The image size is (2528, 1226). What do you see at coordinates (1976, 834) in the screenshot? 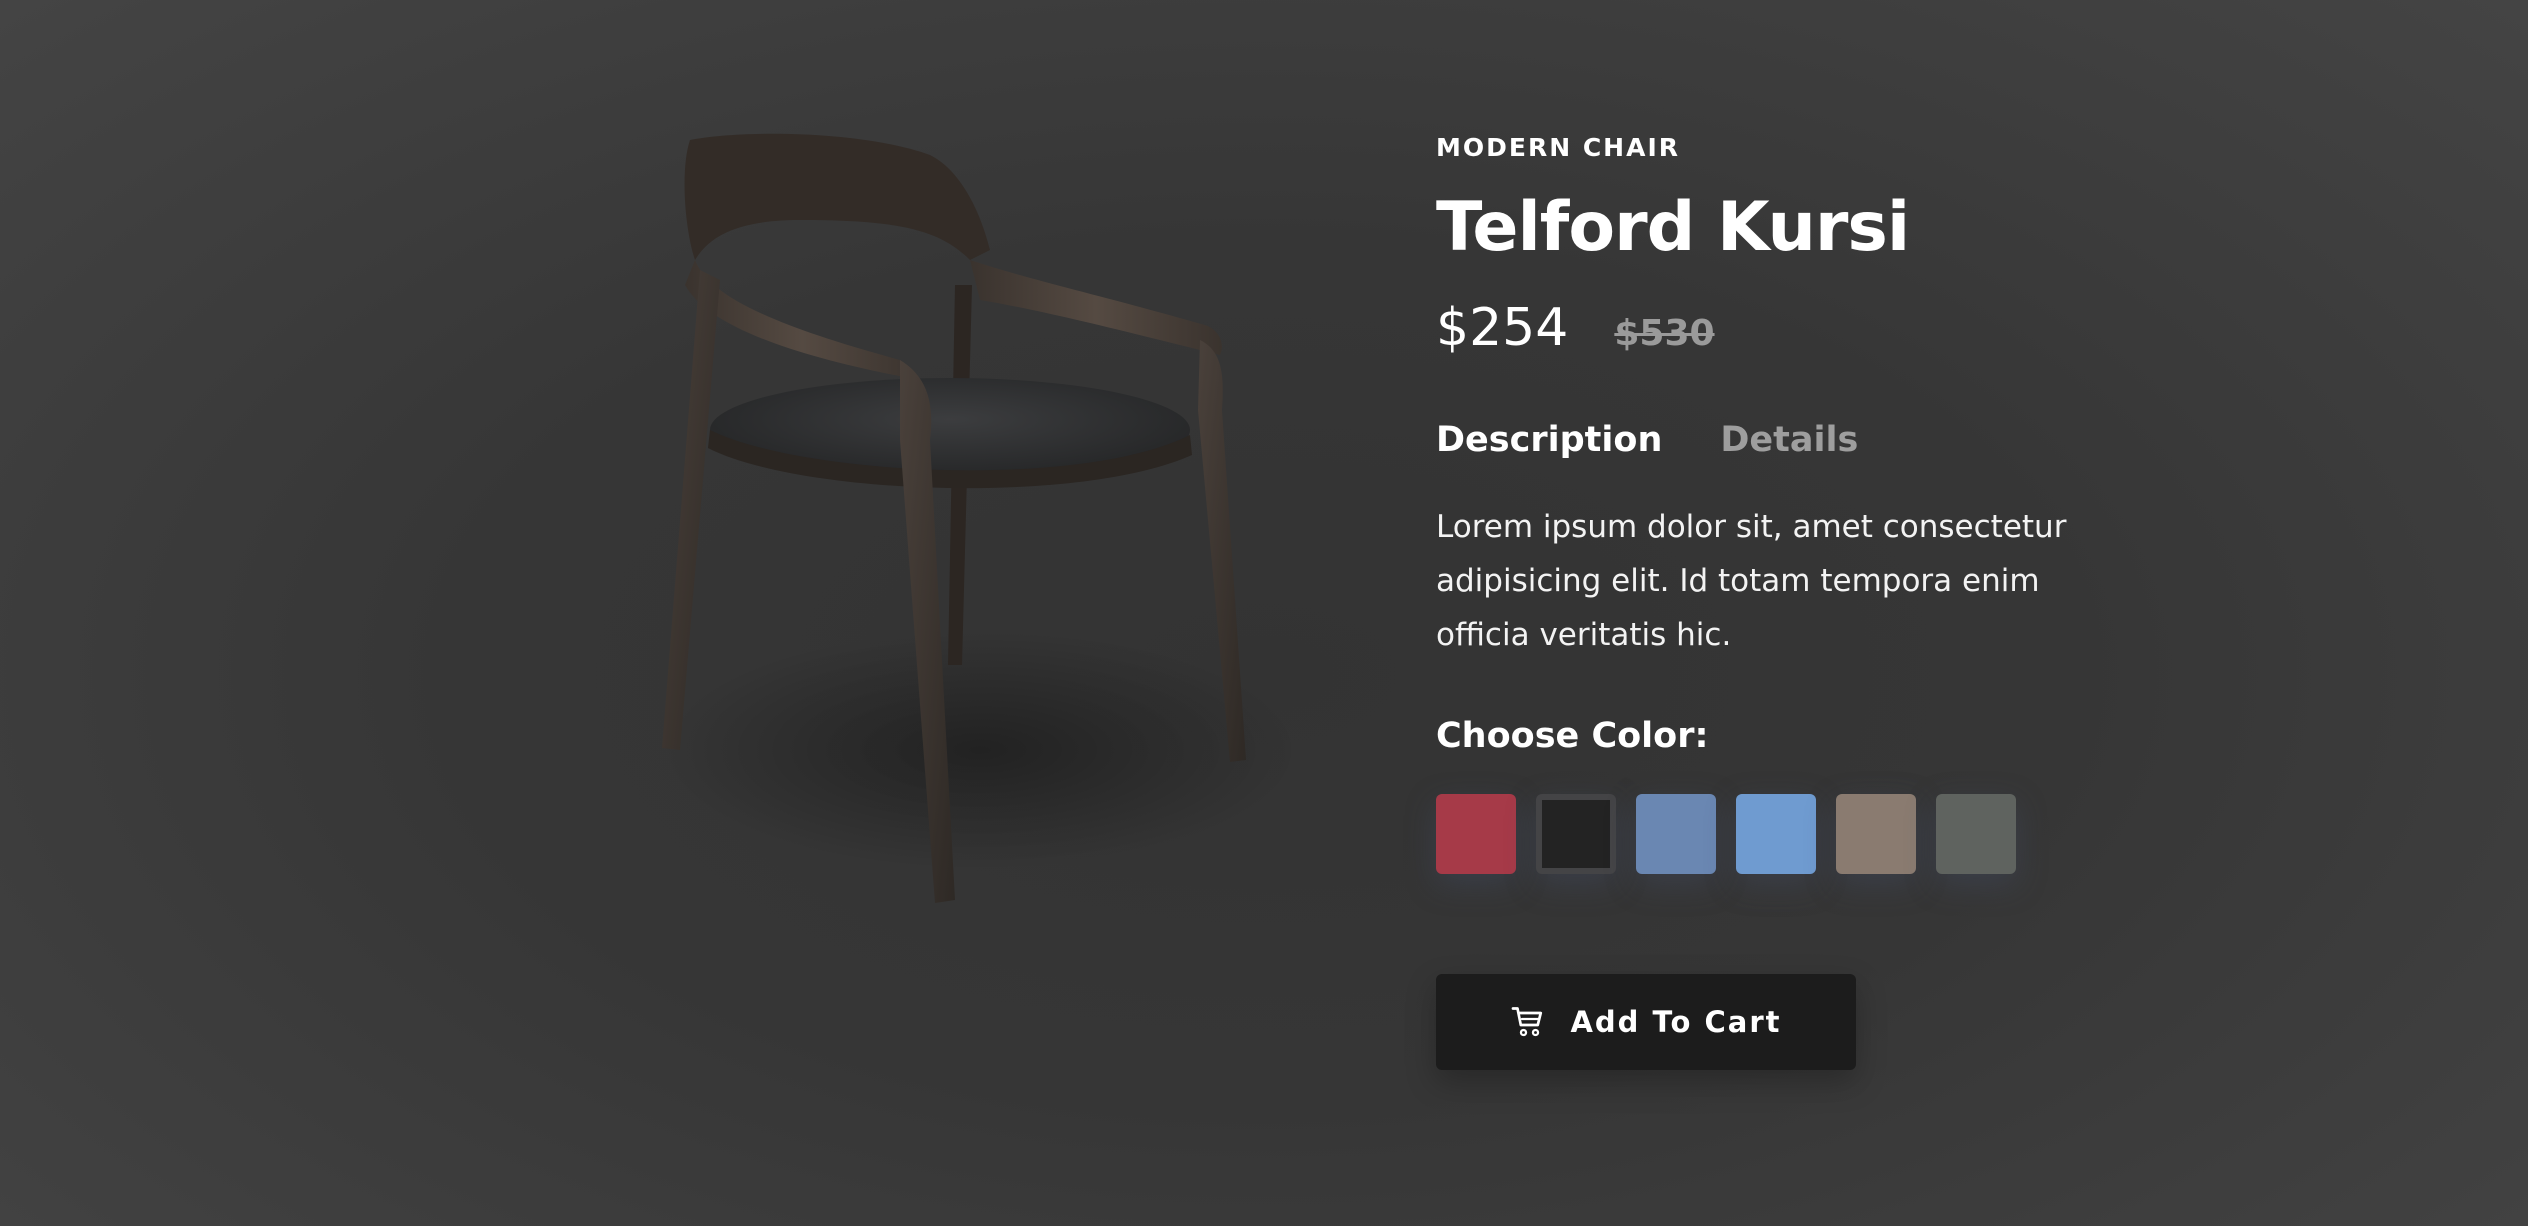
I see `color-swatch-grey-green` at bounding box center [1976, 834].